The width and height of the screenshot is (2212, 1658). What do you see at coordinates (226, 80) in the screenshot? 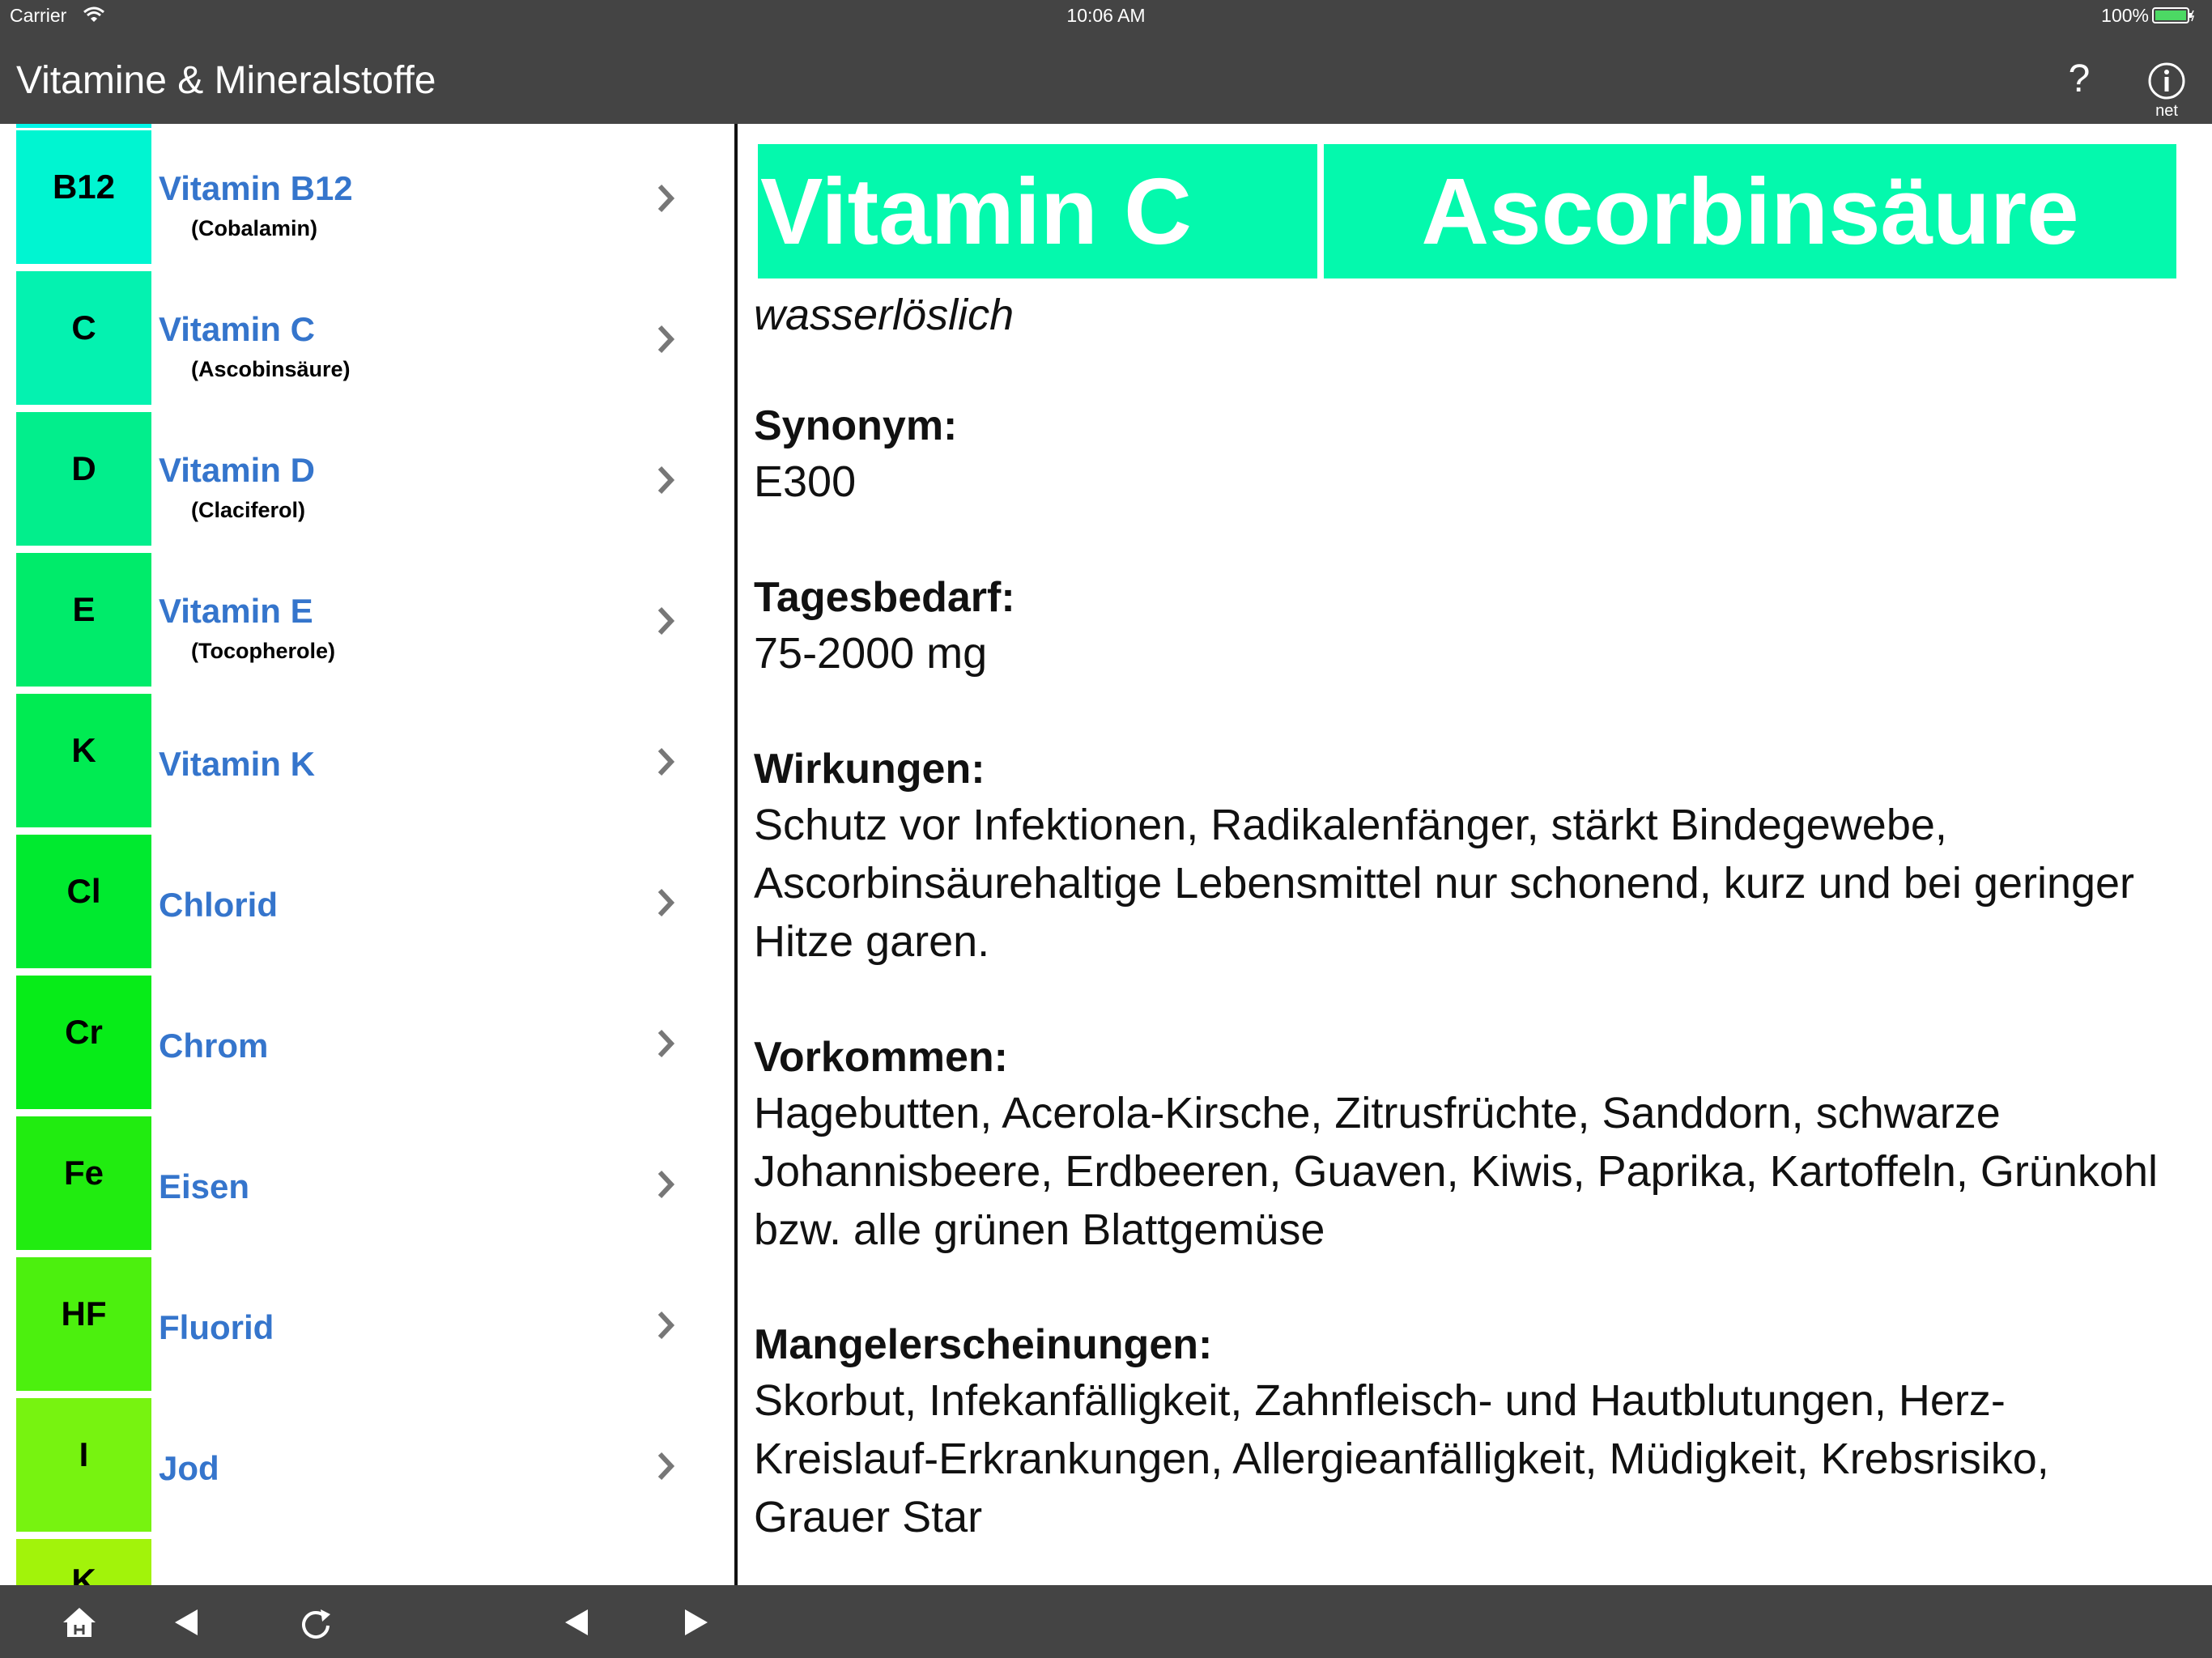
I see `app-title: Vitamine & Mineralstoffe` at bounding box center [226, 80].